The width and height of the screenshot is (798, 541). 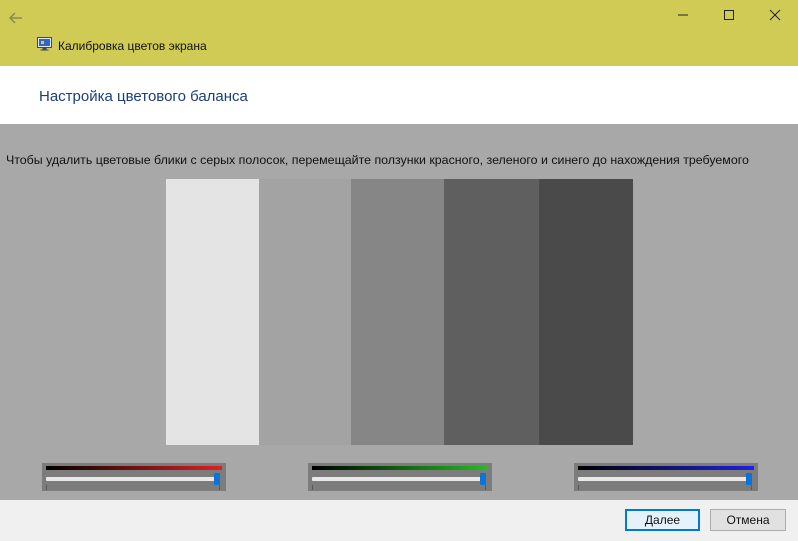 What do you see at coordinates (483, 479) in the screenshot?
I see `green-slider-thumb` at bounding box center [483, 479].